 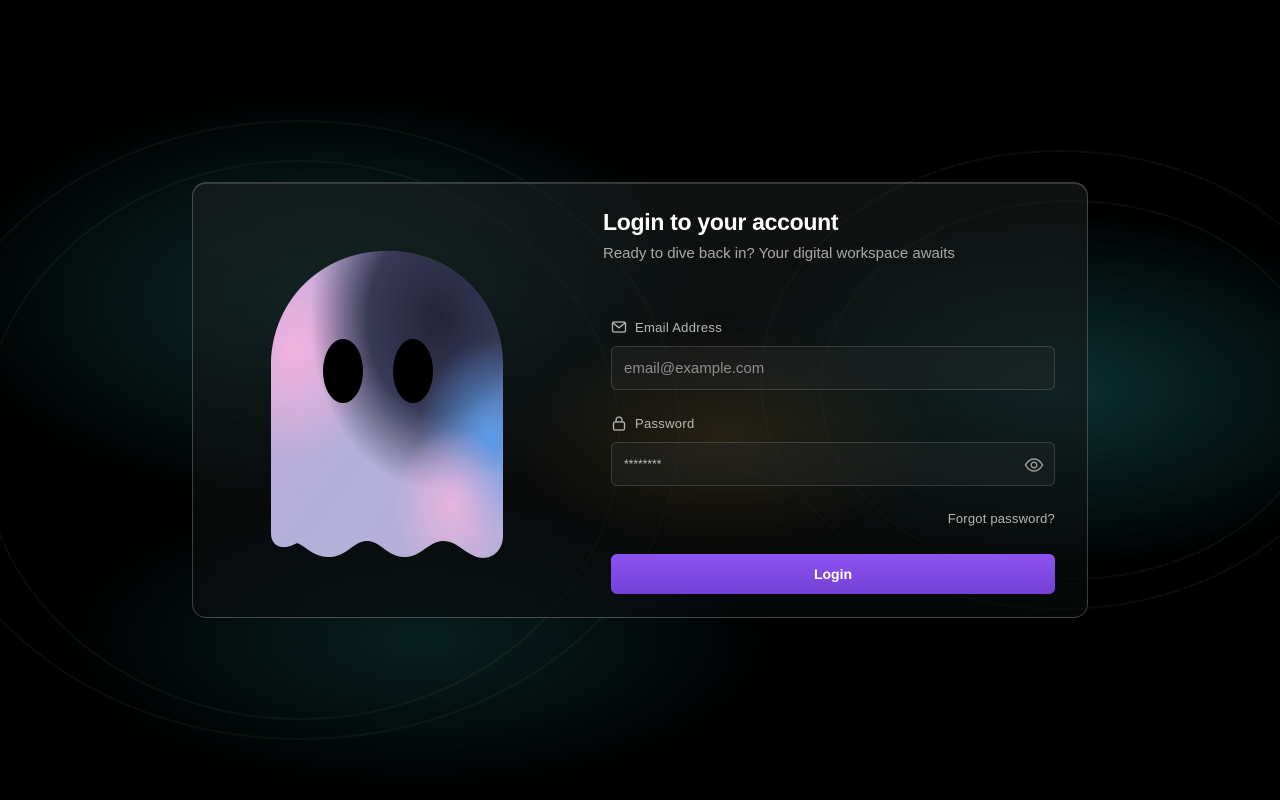 What do you see at coordinates (387, 406) in the screenshot?
I see `ghost-illustration` at bounding box center [387, 406].